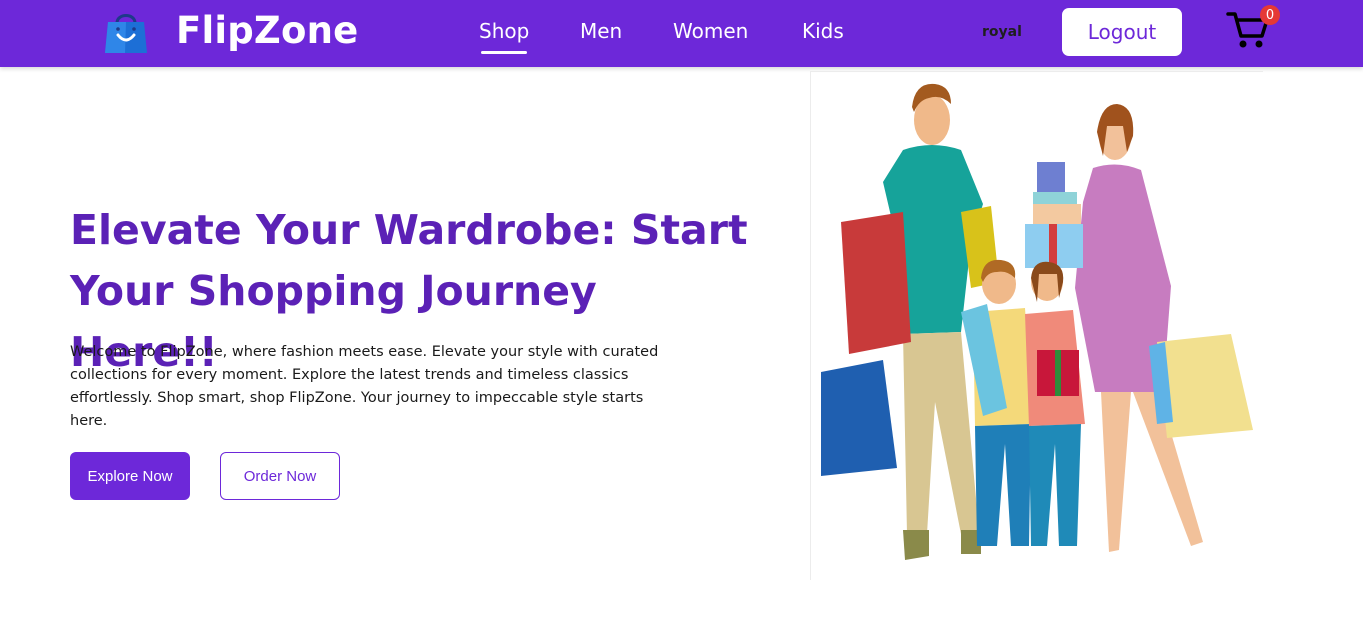 The image size is (1363, 630). I want to click on nav-link-men: Men, so click(601, 31).